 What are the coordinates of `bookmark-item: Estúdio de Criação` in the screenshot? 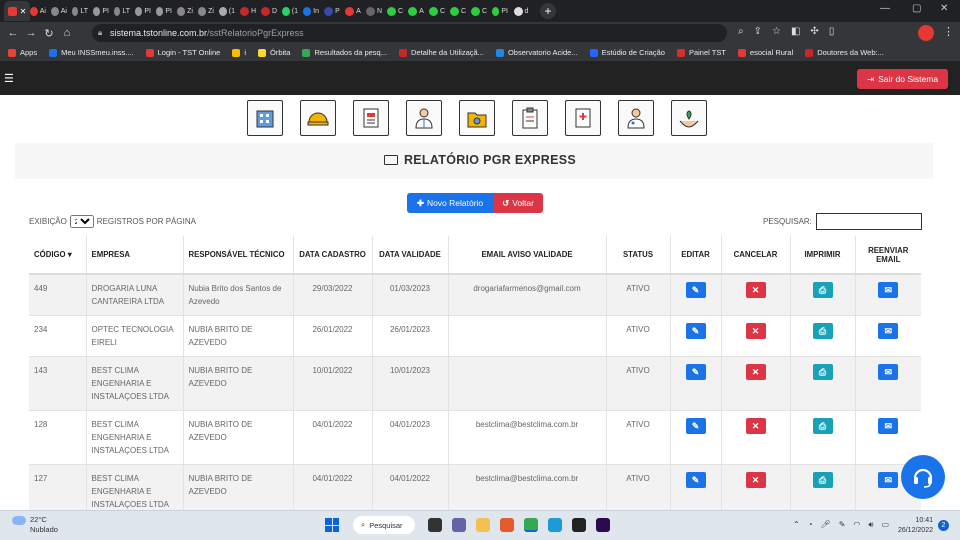 It's located at (627, 52).